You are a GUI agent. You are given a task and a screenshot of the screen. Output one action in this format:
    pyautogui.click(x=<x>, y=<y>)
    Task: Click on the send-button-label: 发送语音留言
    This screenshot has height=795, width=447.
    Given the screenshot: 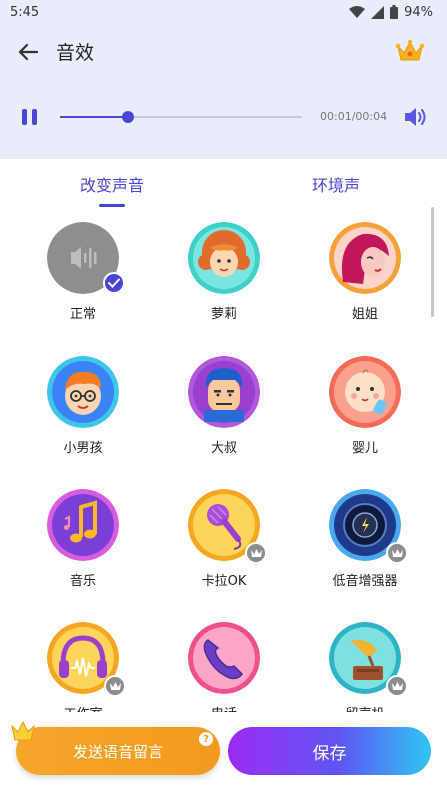 What is the action you would take?
    pyautogui.click(x=117, y=751)
    